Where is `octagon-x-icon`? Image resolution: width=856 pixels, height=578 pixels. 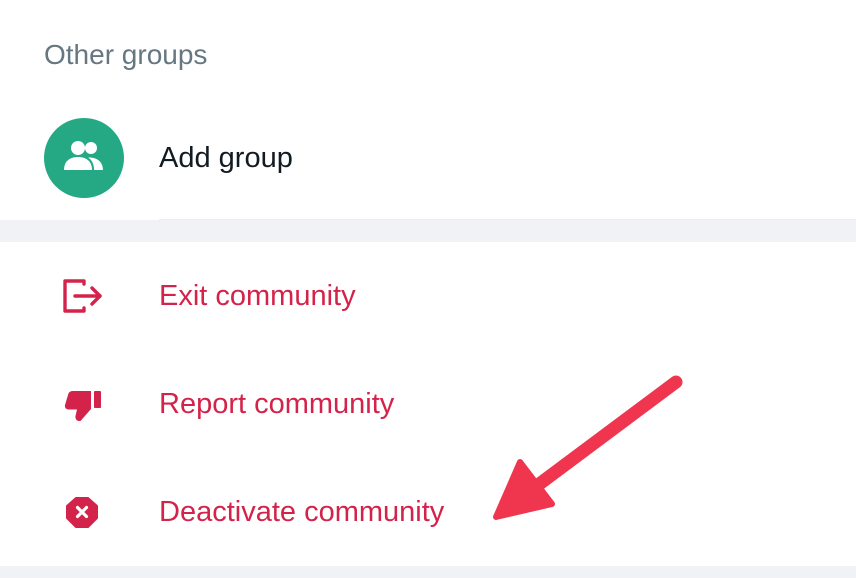
octagon-x-icon is located at coordinates (82, 512).